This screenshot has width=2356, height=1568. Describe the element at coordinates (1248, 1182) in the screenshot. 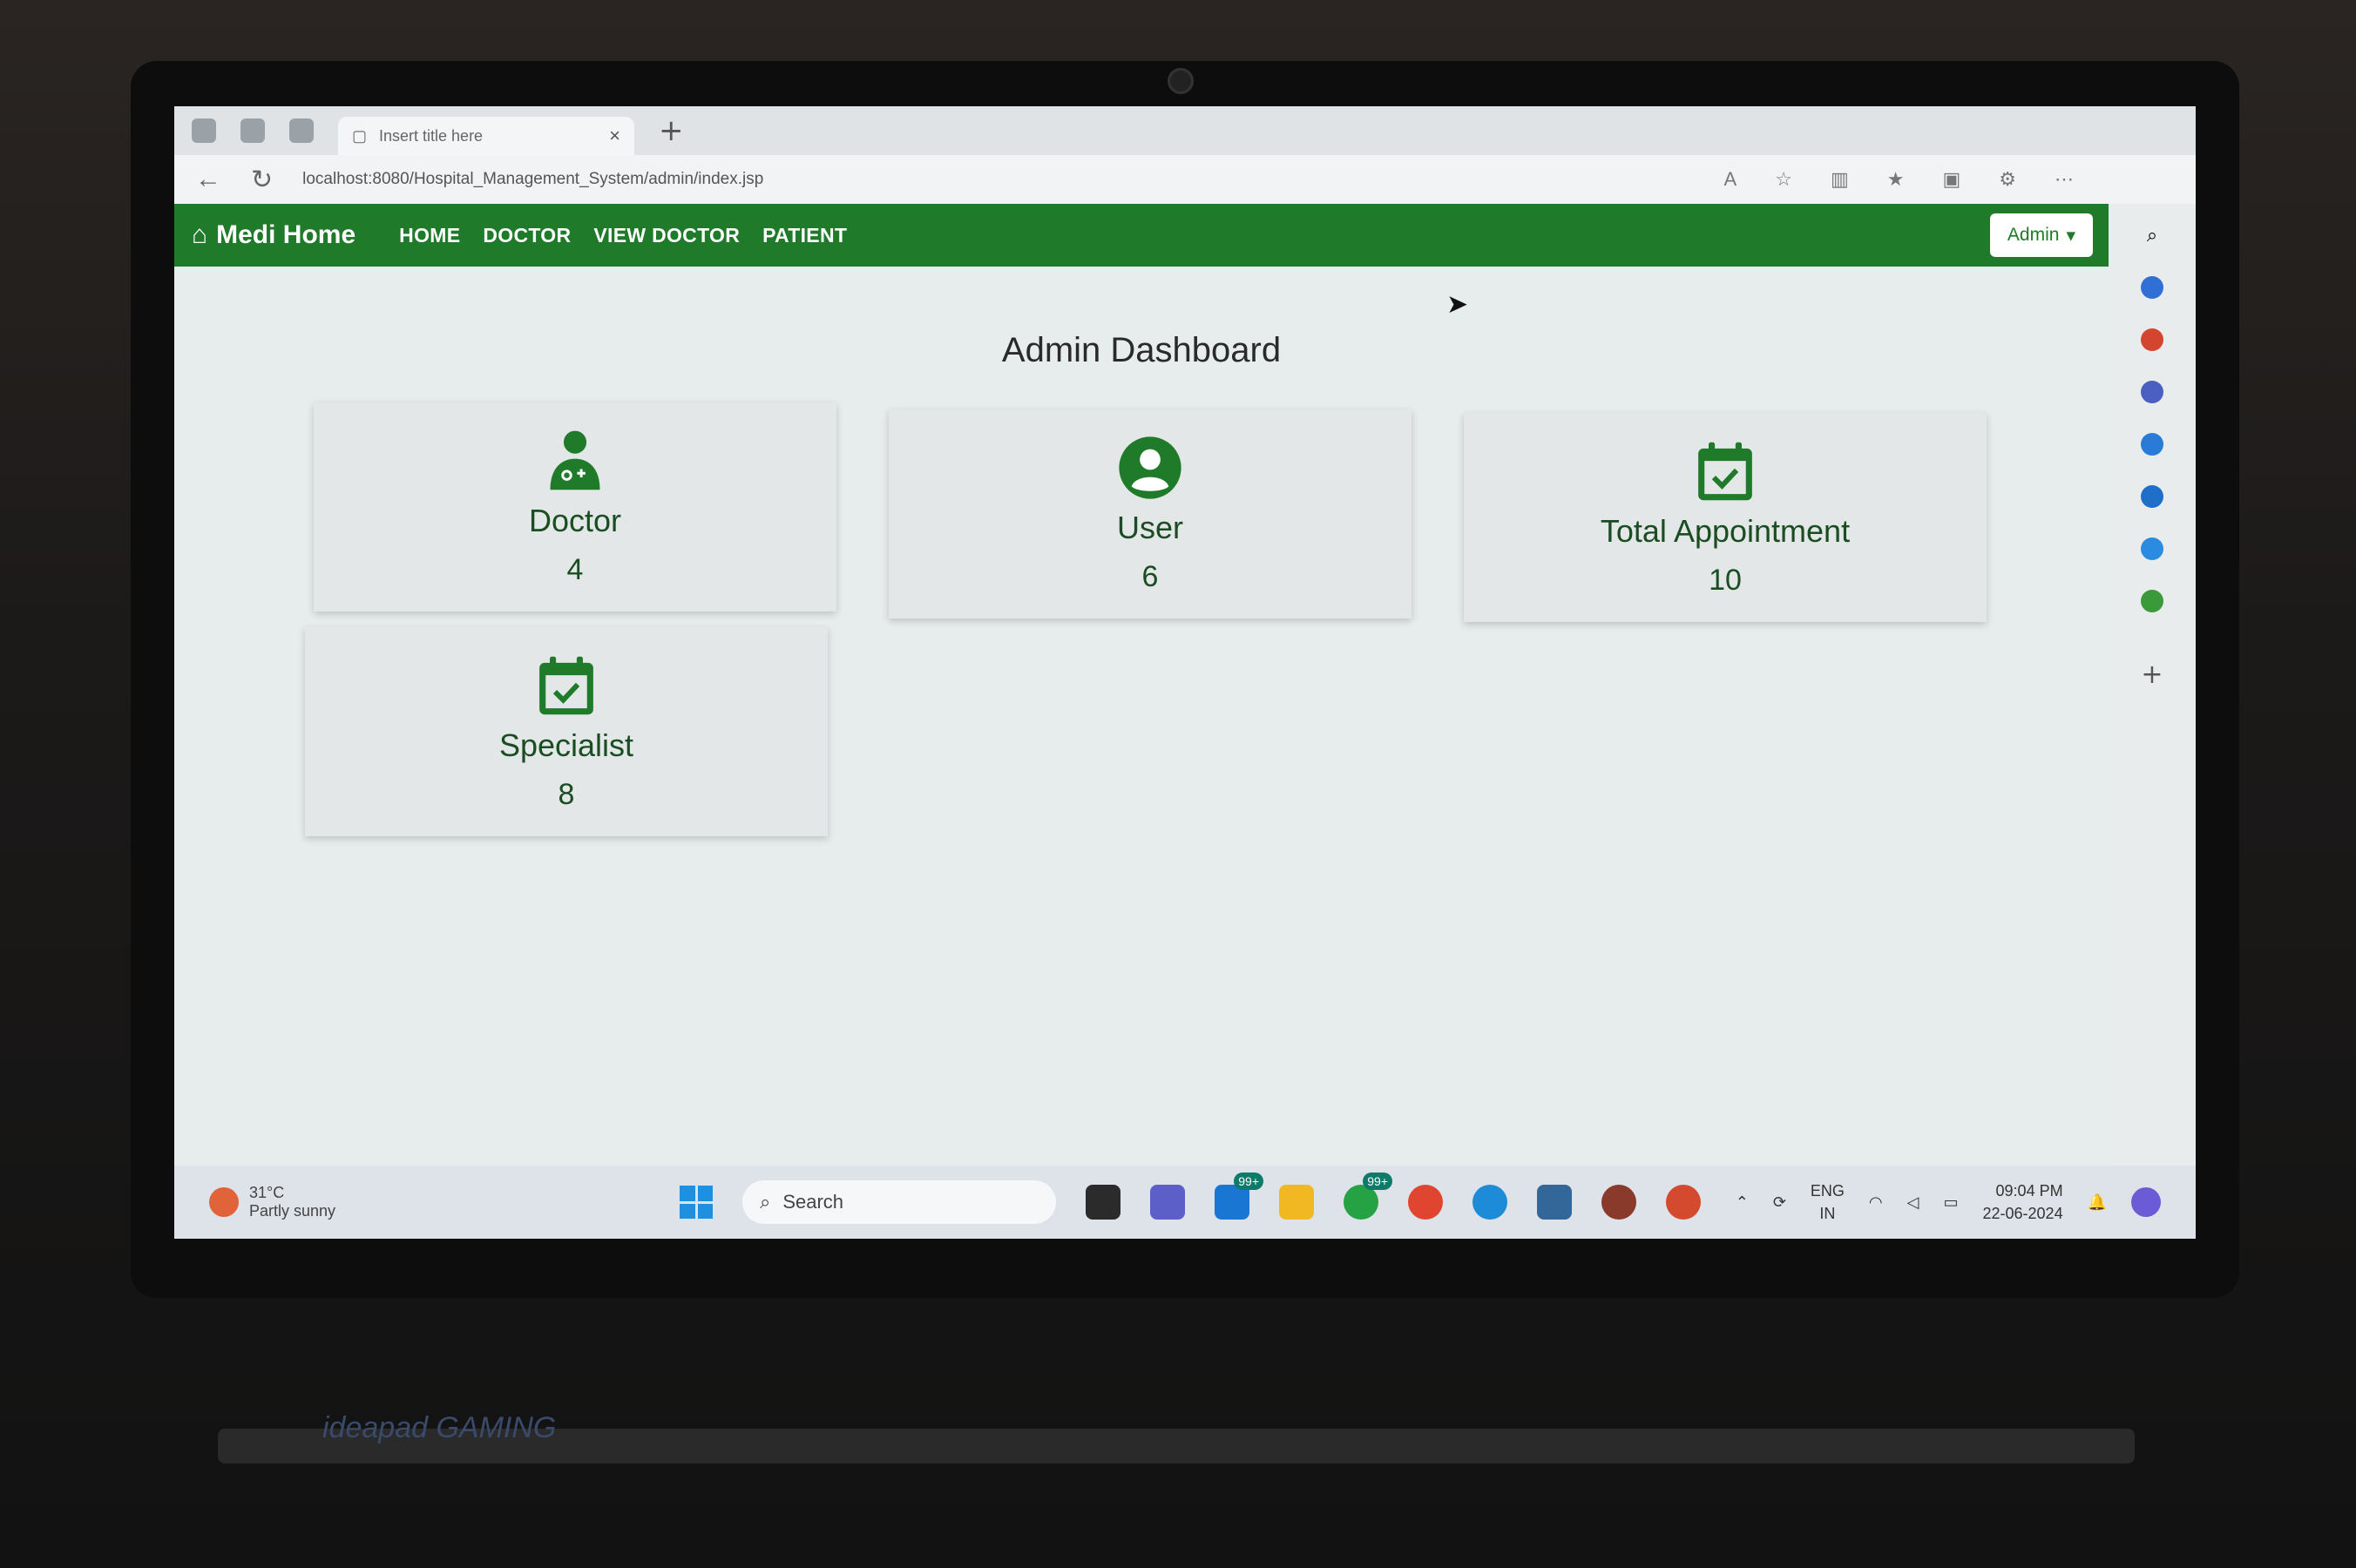

I see `mail-badge: 99+` at that location.